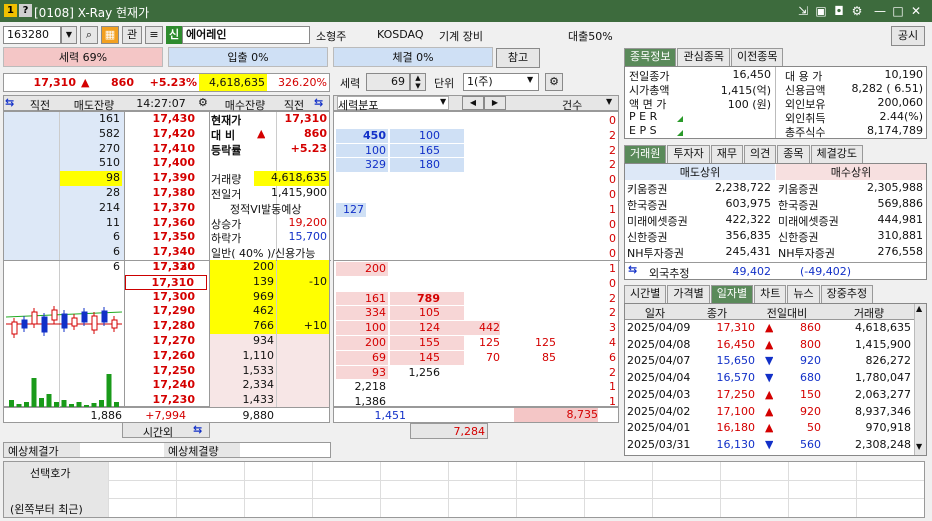 Image resolution: width=932 pixels, height=521 pixels. I want to click on ask-price: 17,400, so click(166, 163).